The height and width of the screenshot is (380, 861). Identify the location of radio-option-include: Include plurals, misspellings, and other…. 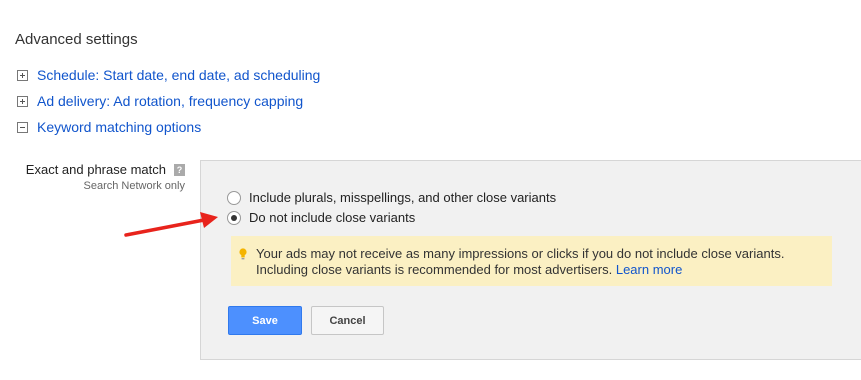
(391, 197).